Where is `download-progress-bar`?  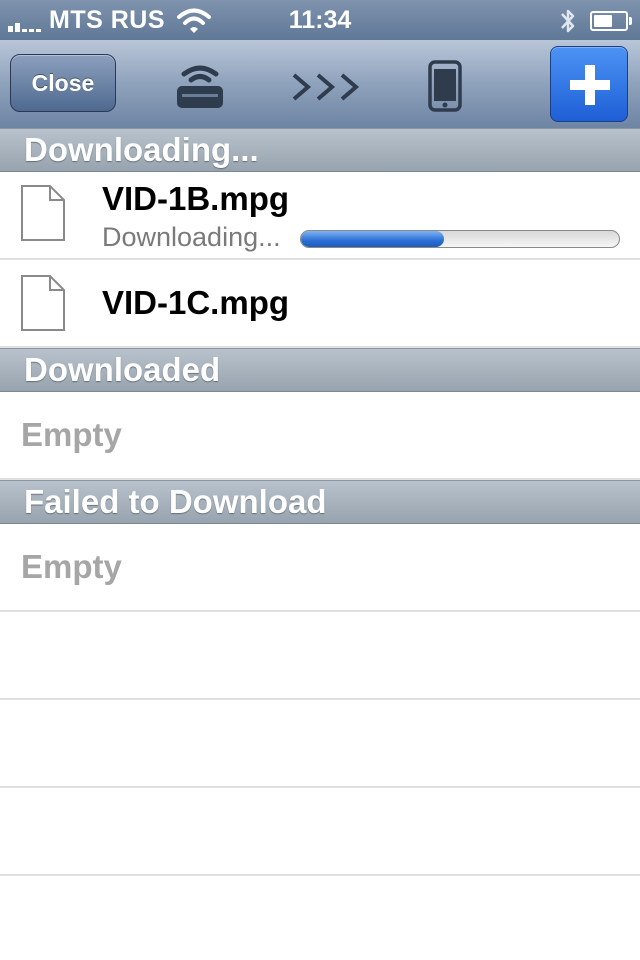 download-progress-bar is located at coordinates (460, 239).